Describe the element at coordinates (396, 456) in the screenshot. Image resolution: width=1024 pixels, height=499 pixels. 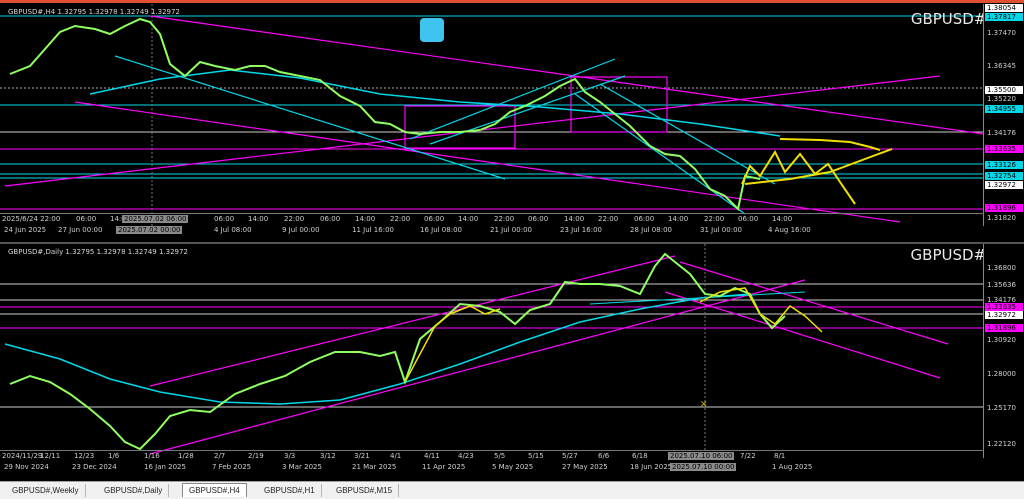
I see `time-label: 4/1` at that location.